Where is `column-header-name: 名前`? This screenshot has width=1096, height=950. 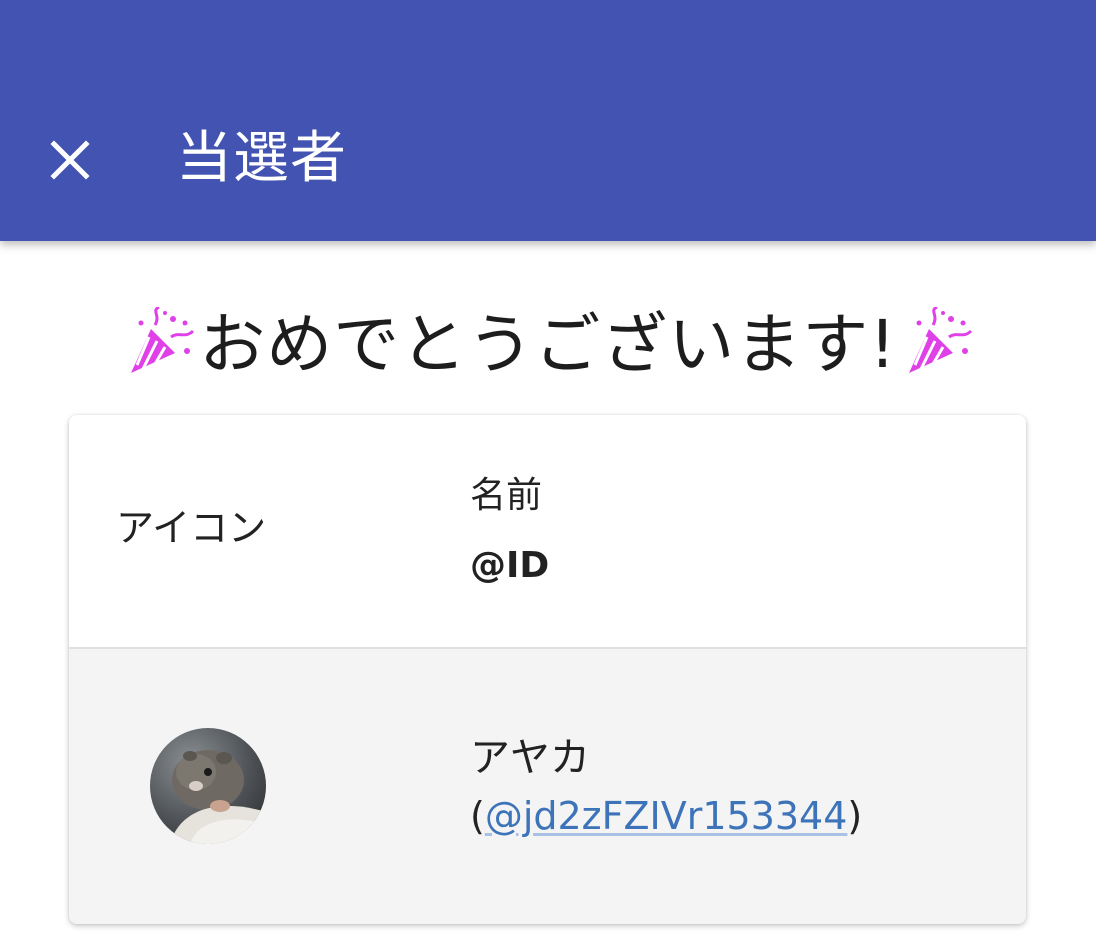 column-header-name: 名前 is located at coordinates (506, 495).